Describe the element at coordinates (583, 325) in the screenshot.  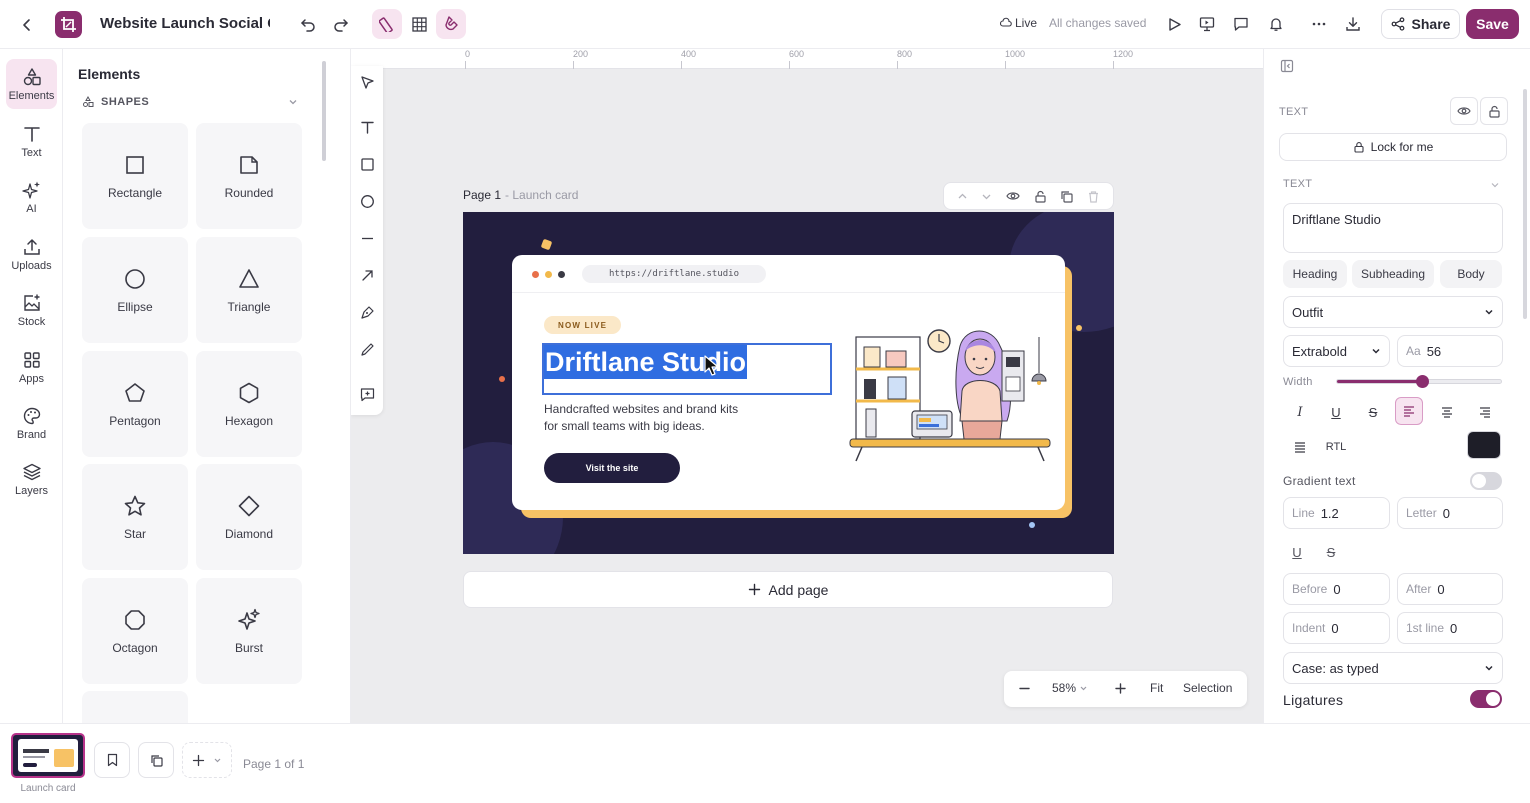
I see `now-live-badge: NOW LIVE` at that location.